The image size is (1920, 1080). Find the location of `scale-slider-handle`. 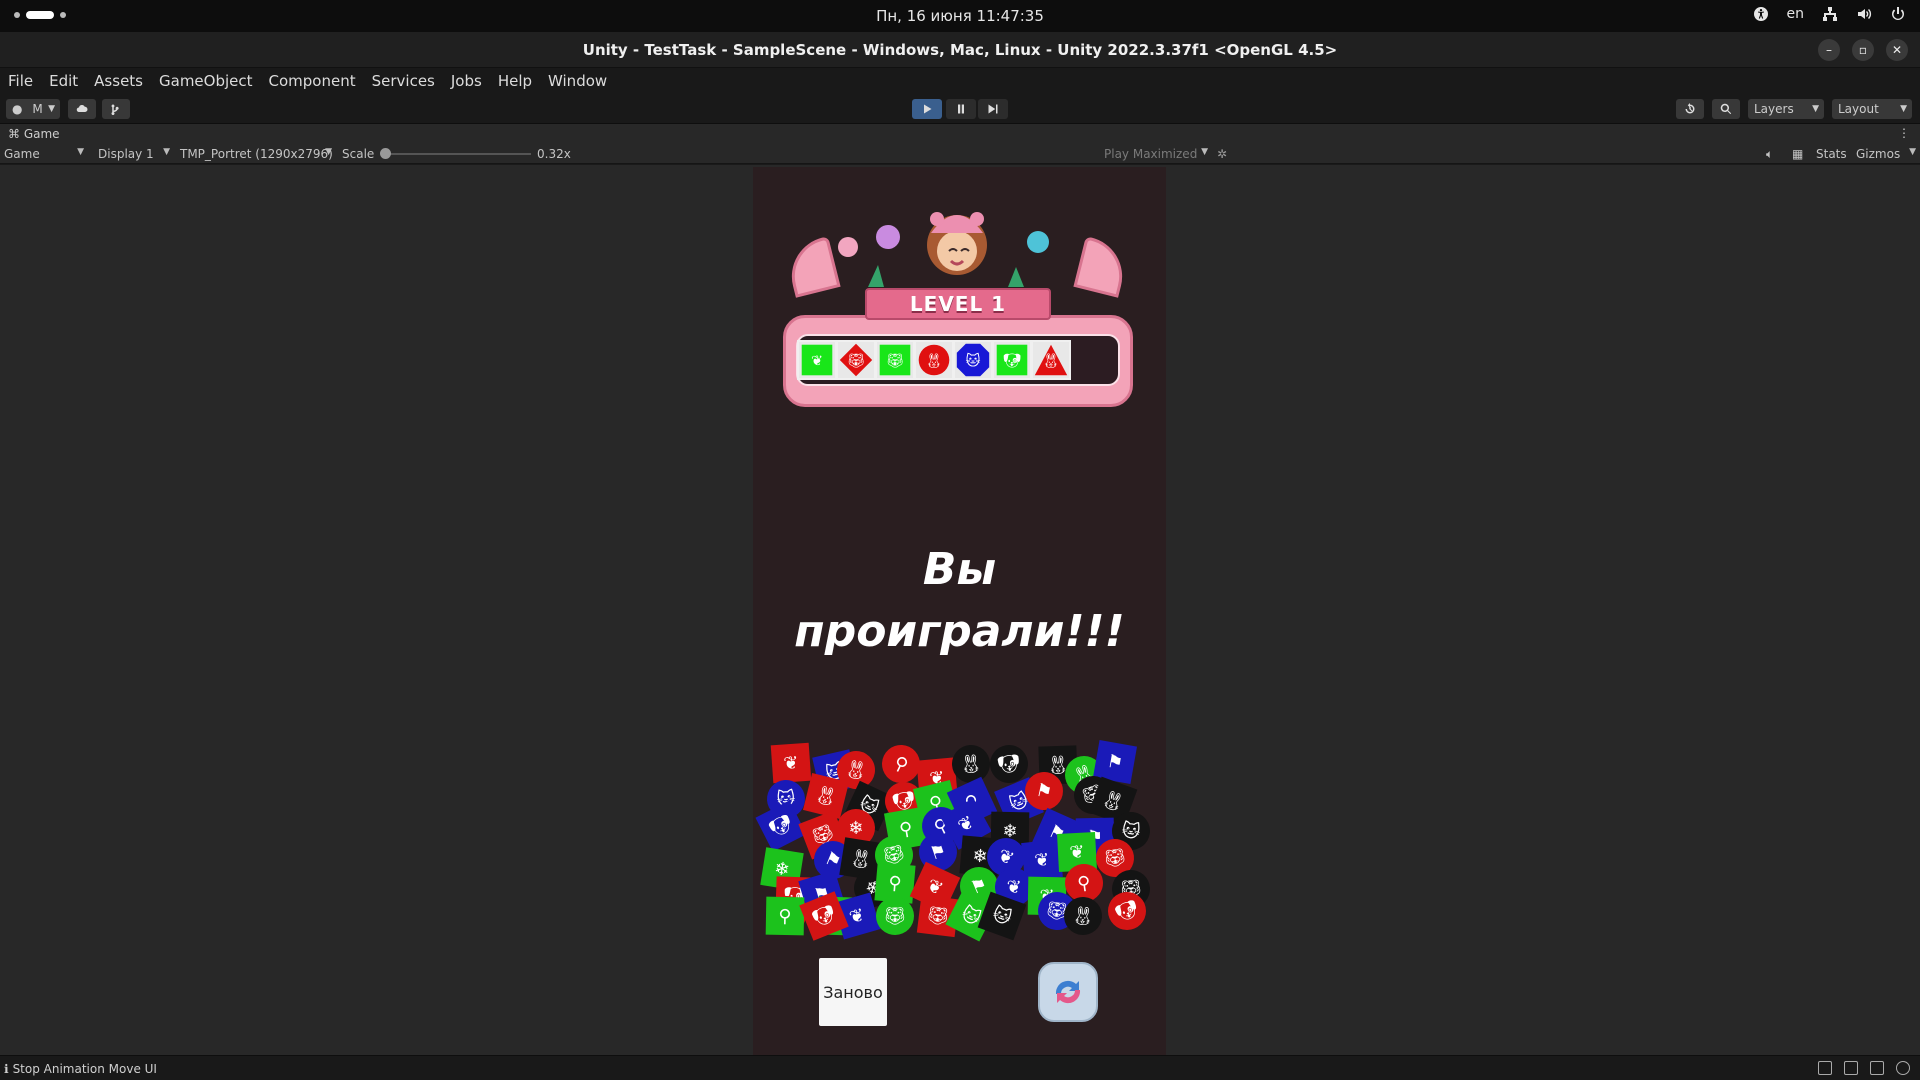

scale-slider-handle is located at coordinates (385, 153).